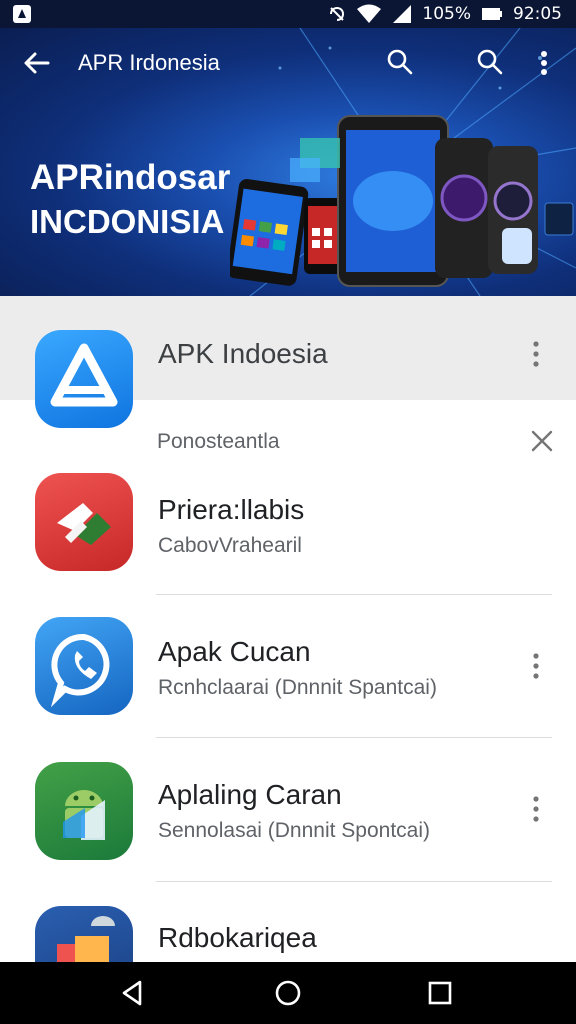 The width and height of the screenshot is (576, 1024). I want to click on app-subtitle: Rcnhclaarai (Dnnnit Spantcai), so click(297, 687).